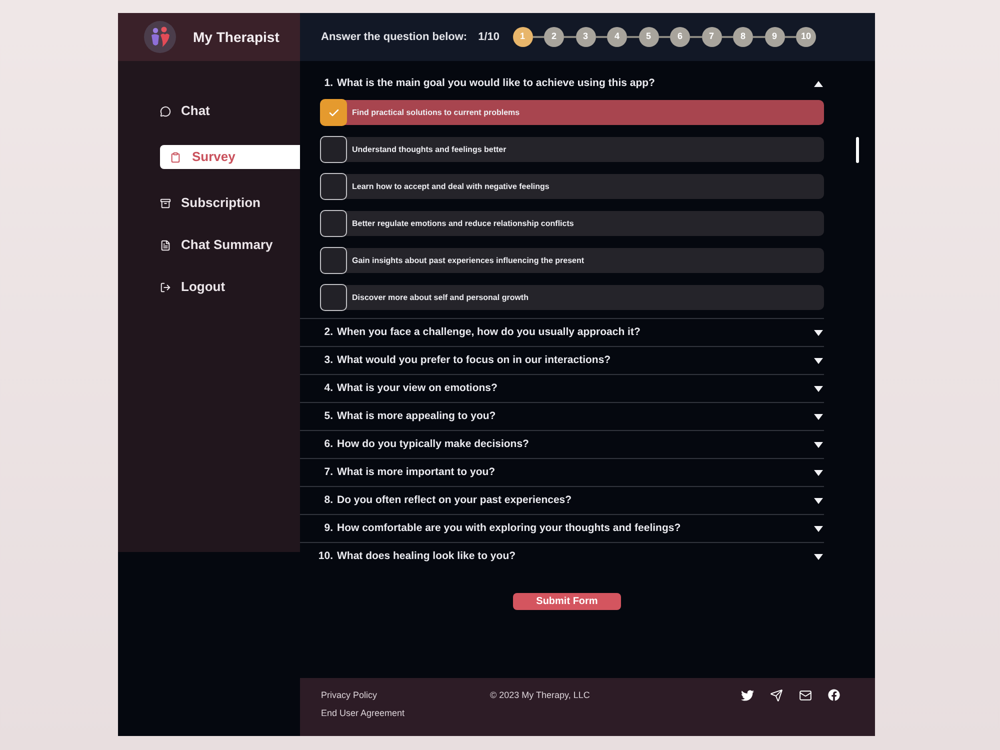  I want to click on nav-item: Subscription, so click(230, 203).